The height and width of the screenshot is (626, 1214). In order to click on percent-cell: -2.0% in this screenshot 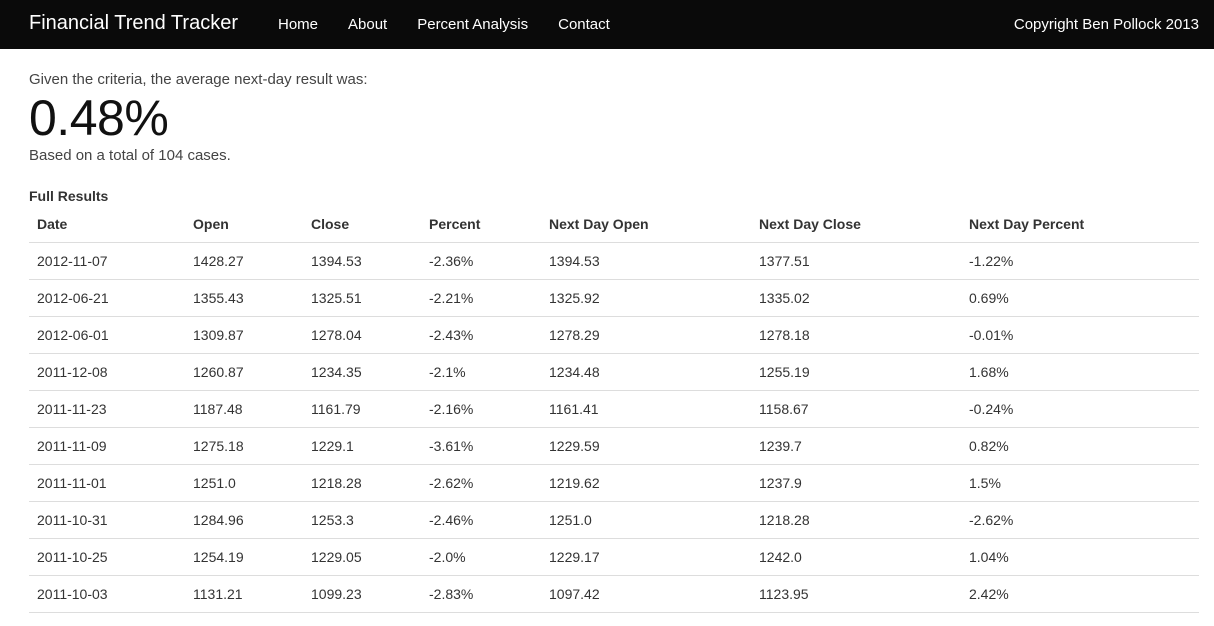, I will do `click(481, 557)`.